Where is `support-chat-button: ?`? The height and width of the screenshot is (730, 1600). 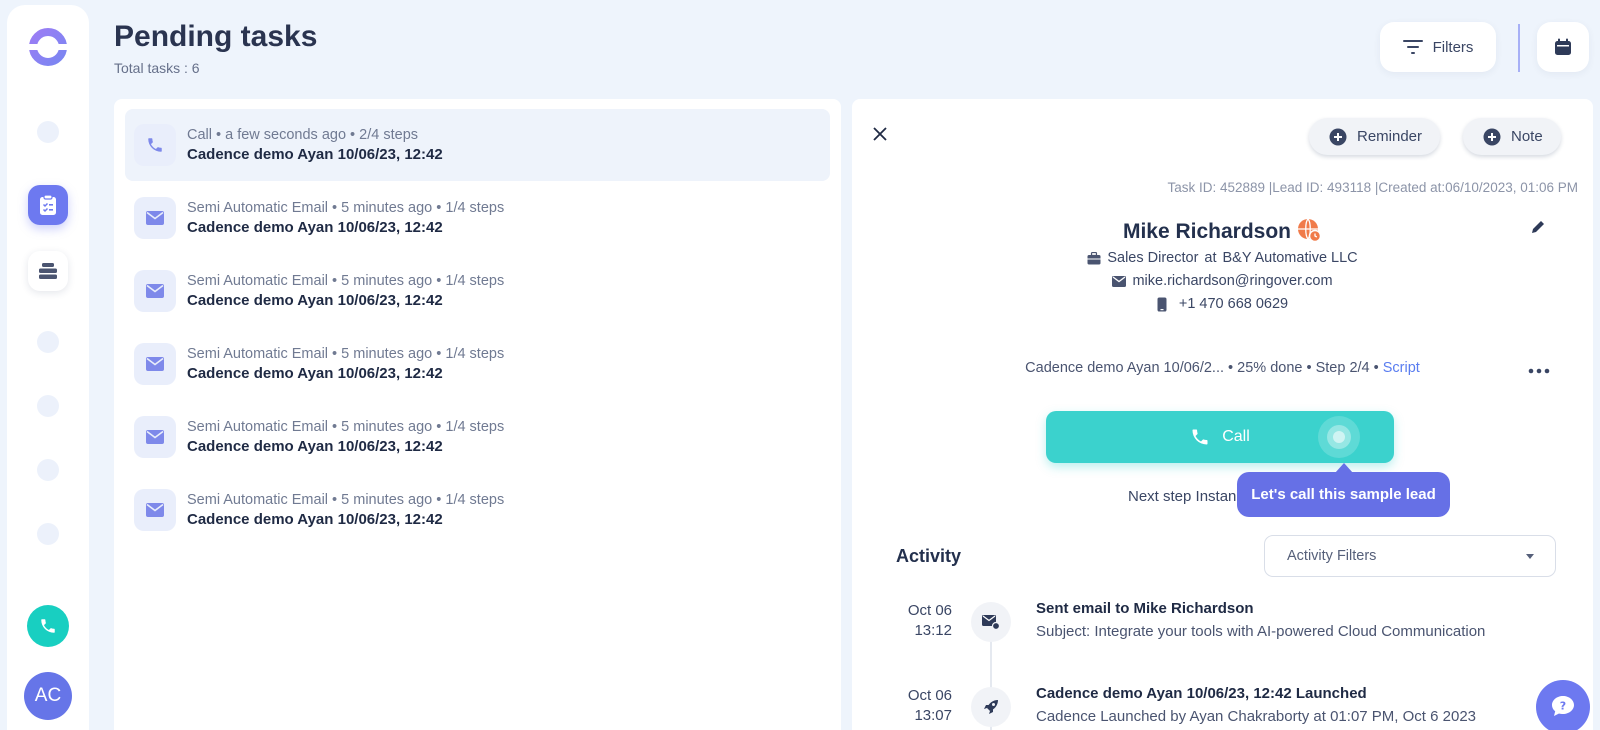
support-chat-button: ? is located at coordinates (1563, 705).